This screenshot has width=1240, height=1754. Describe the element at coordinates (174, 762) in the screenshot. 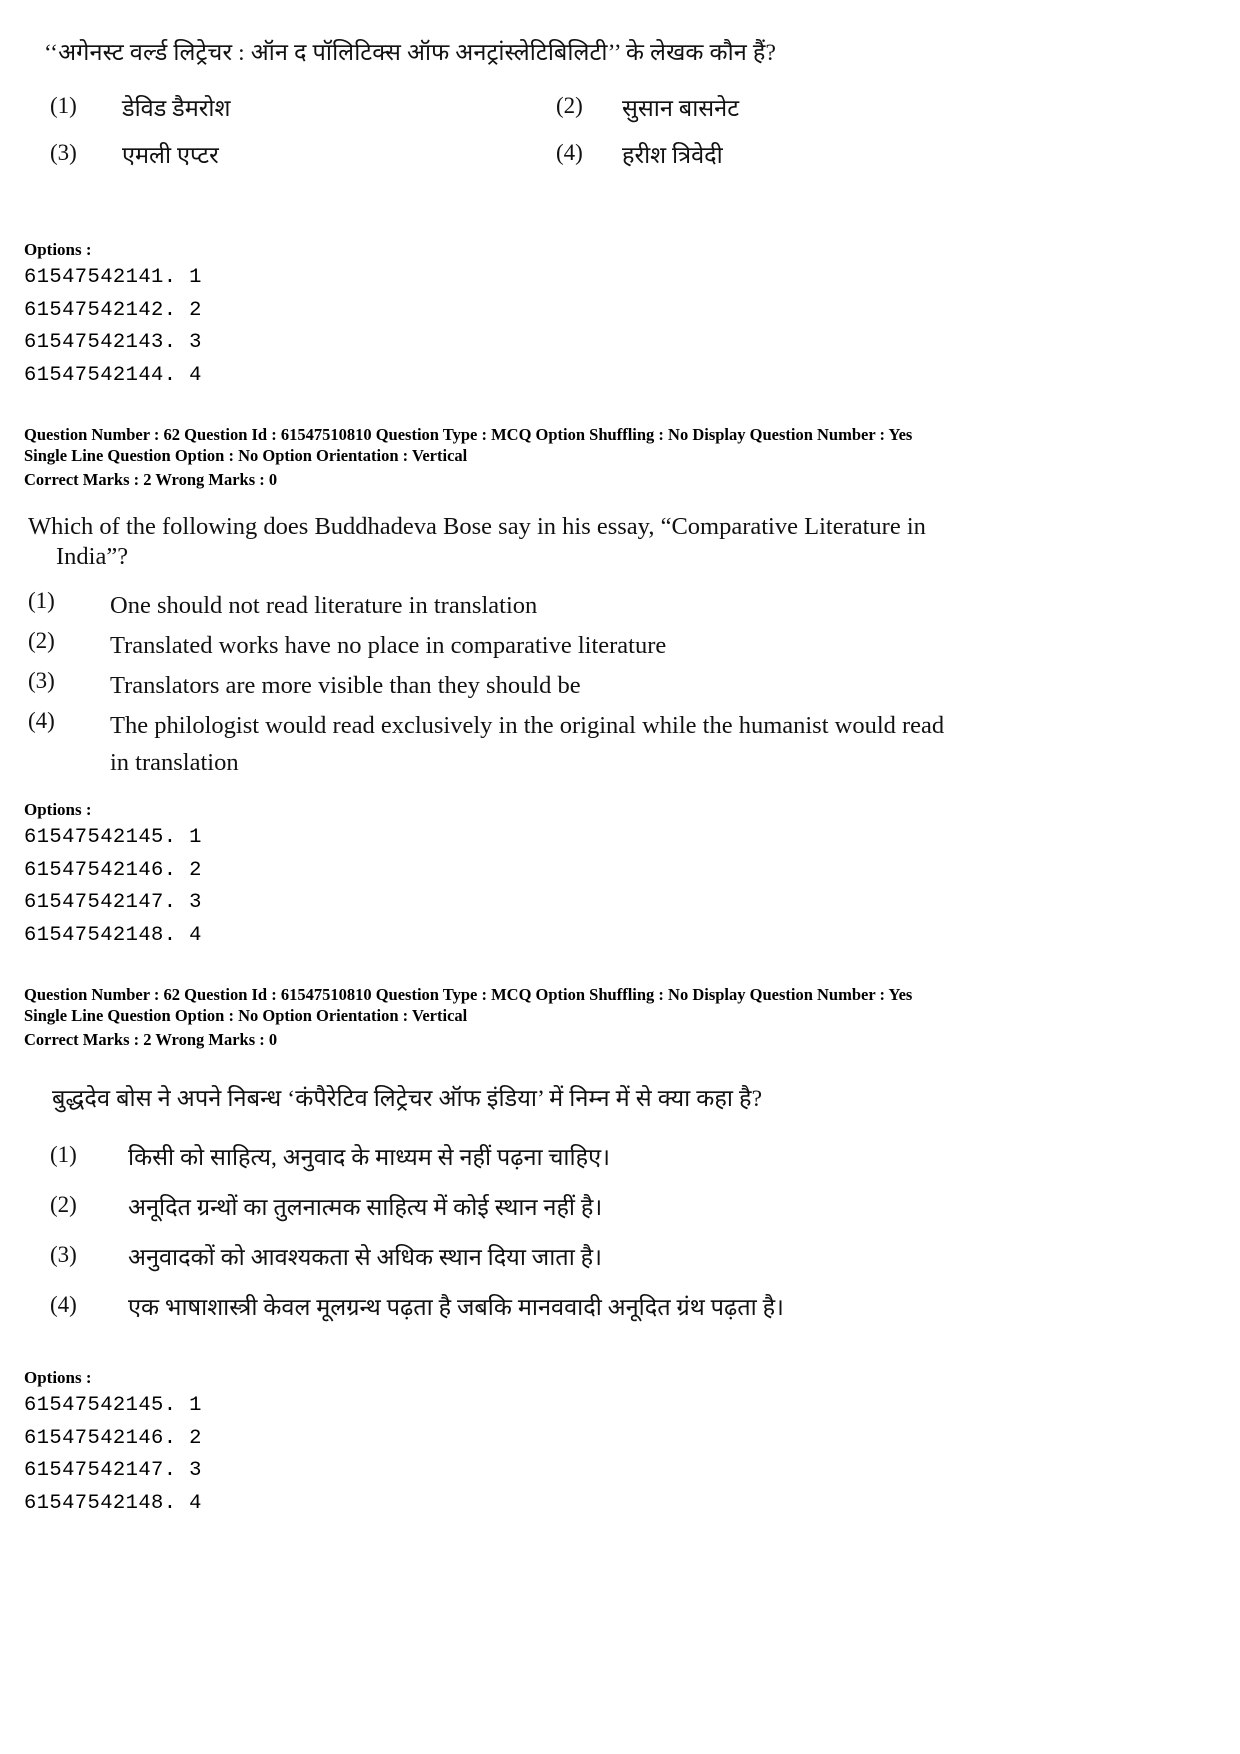

I see `choice-text-line2: in translation` at that location.